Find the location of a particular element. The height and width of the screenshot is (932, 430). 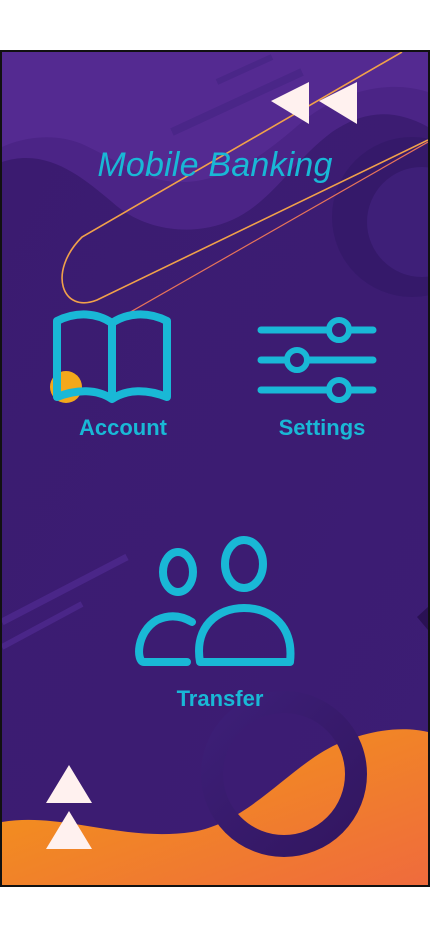

transfer-button: Transfer is located at coordinates (217, 622).